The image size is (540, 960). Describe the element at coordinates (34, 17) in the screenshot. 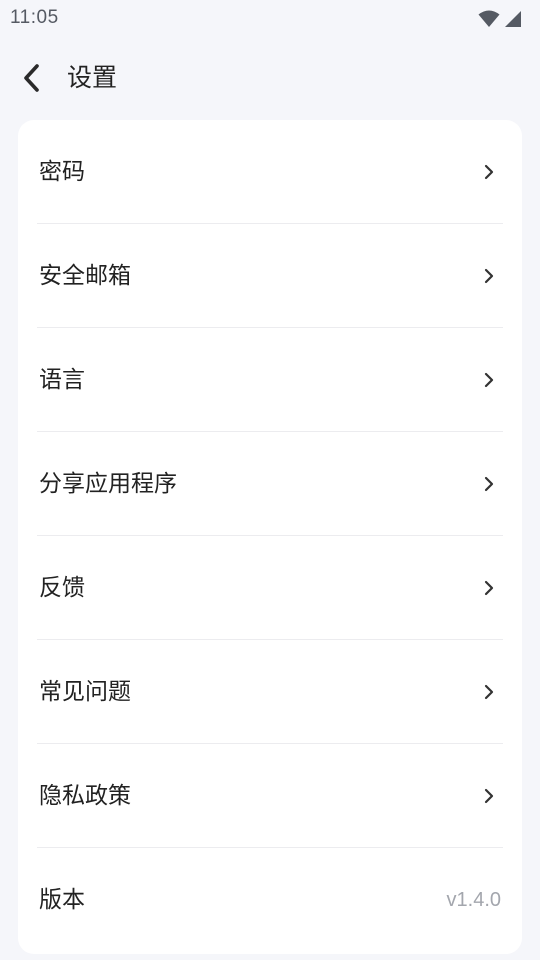

I see `status-time: 11:05` at that location.